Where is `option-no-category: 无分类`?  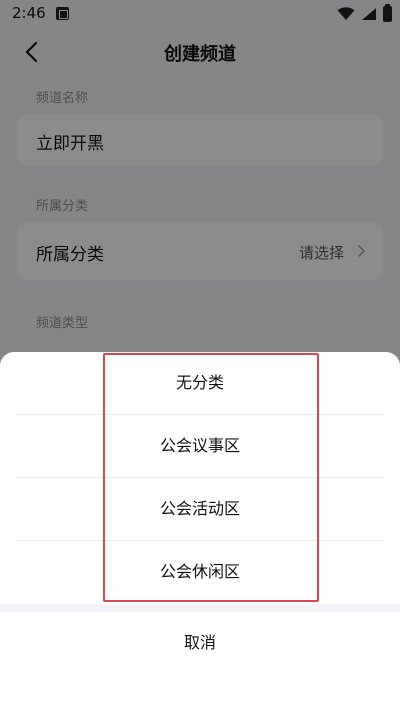
option-no-category: 无分类 is located at coordinates (200, 383).